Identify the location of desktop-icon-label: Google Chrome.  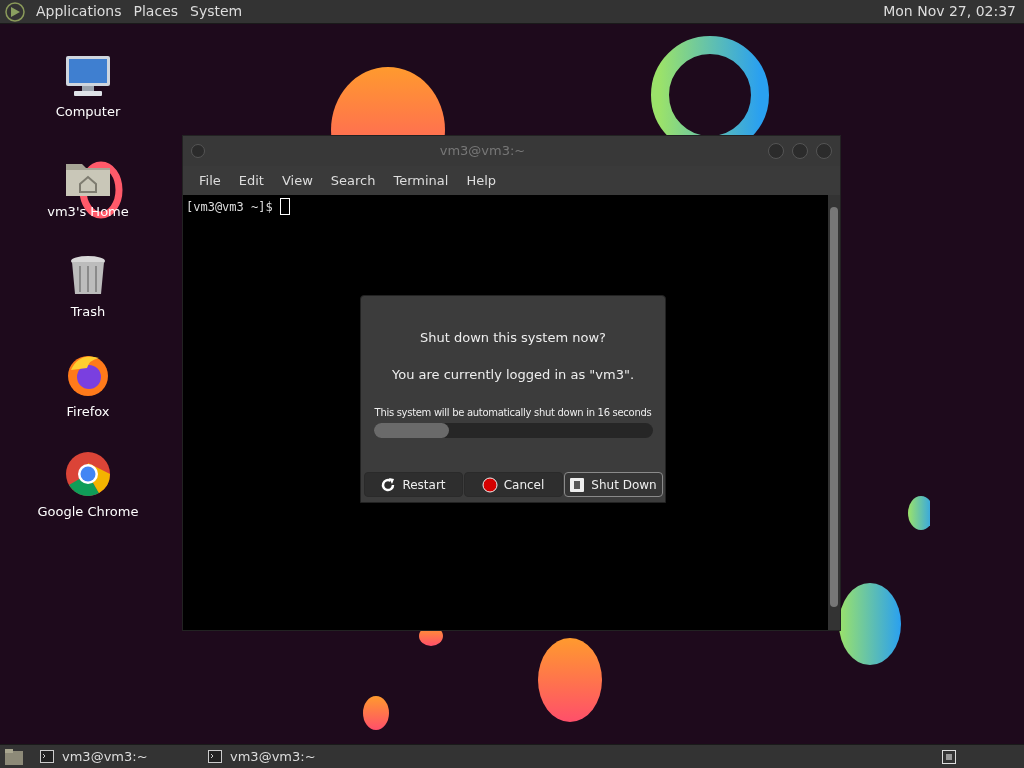
(88, 512).